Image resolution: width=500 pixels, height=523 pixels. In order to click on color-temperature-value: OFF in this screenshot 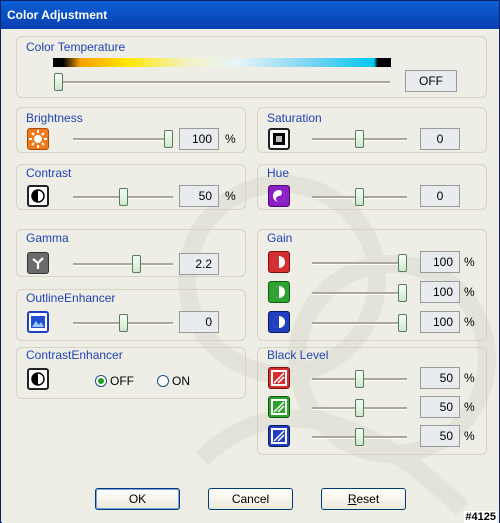, I will do `click(431, 81)`.